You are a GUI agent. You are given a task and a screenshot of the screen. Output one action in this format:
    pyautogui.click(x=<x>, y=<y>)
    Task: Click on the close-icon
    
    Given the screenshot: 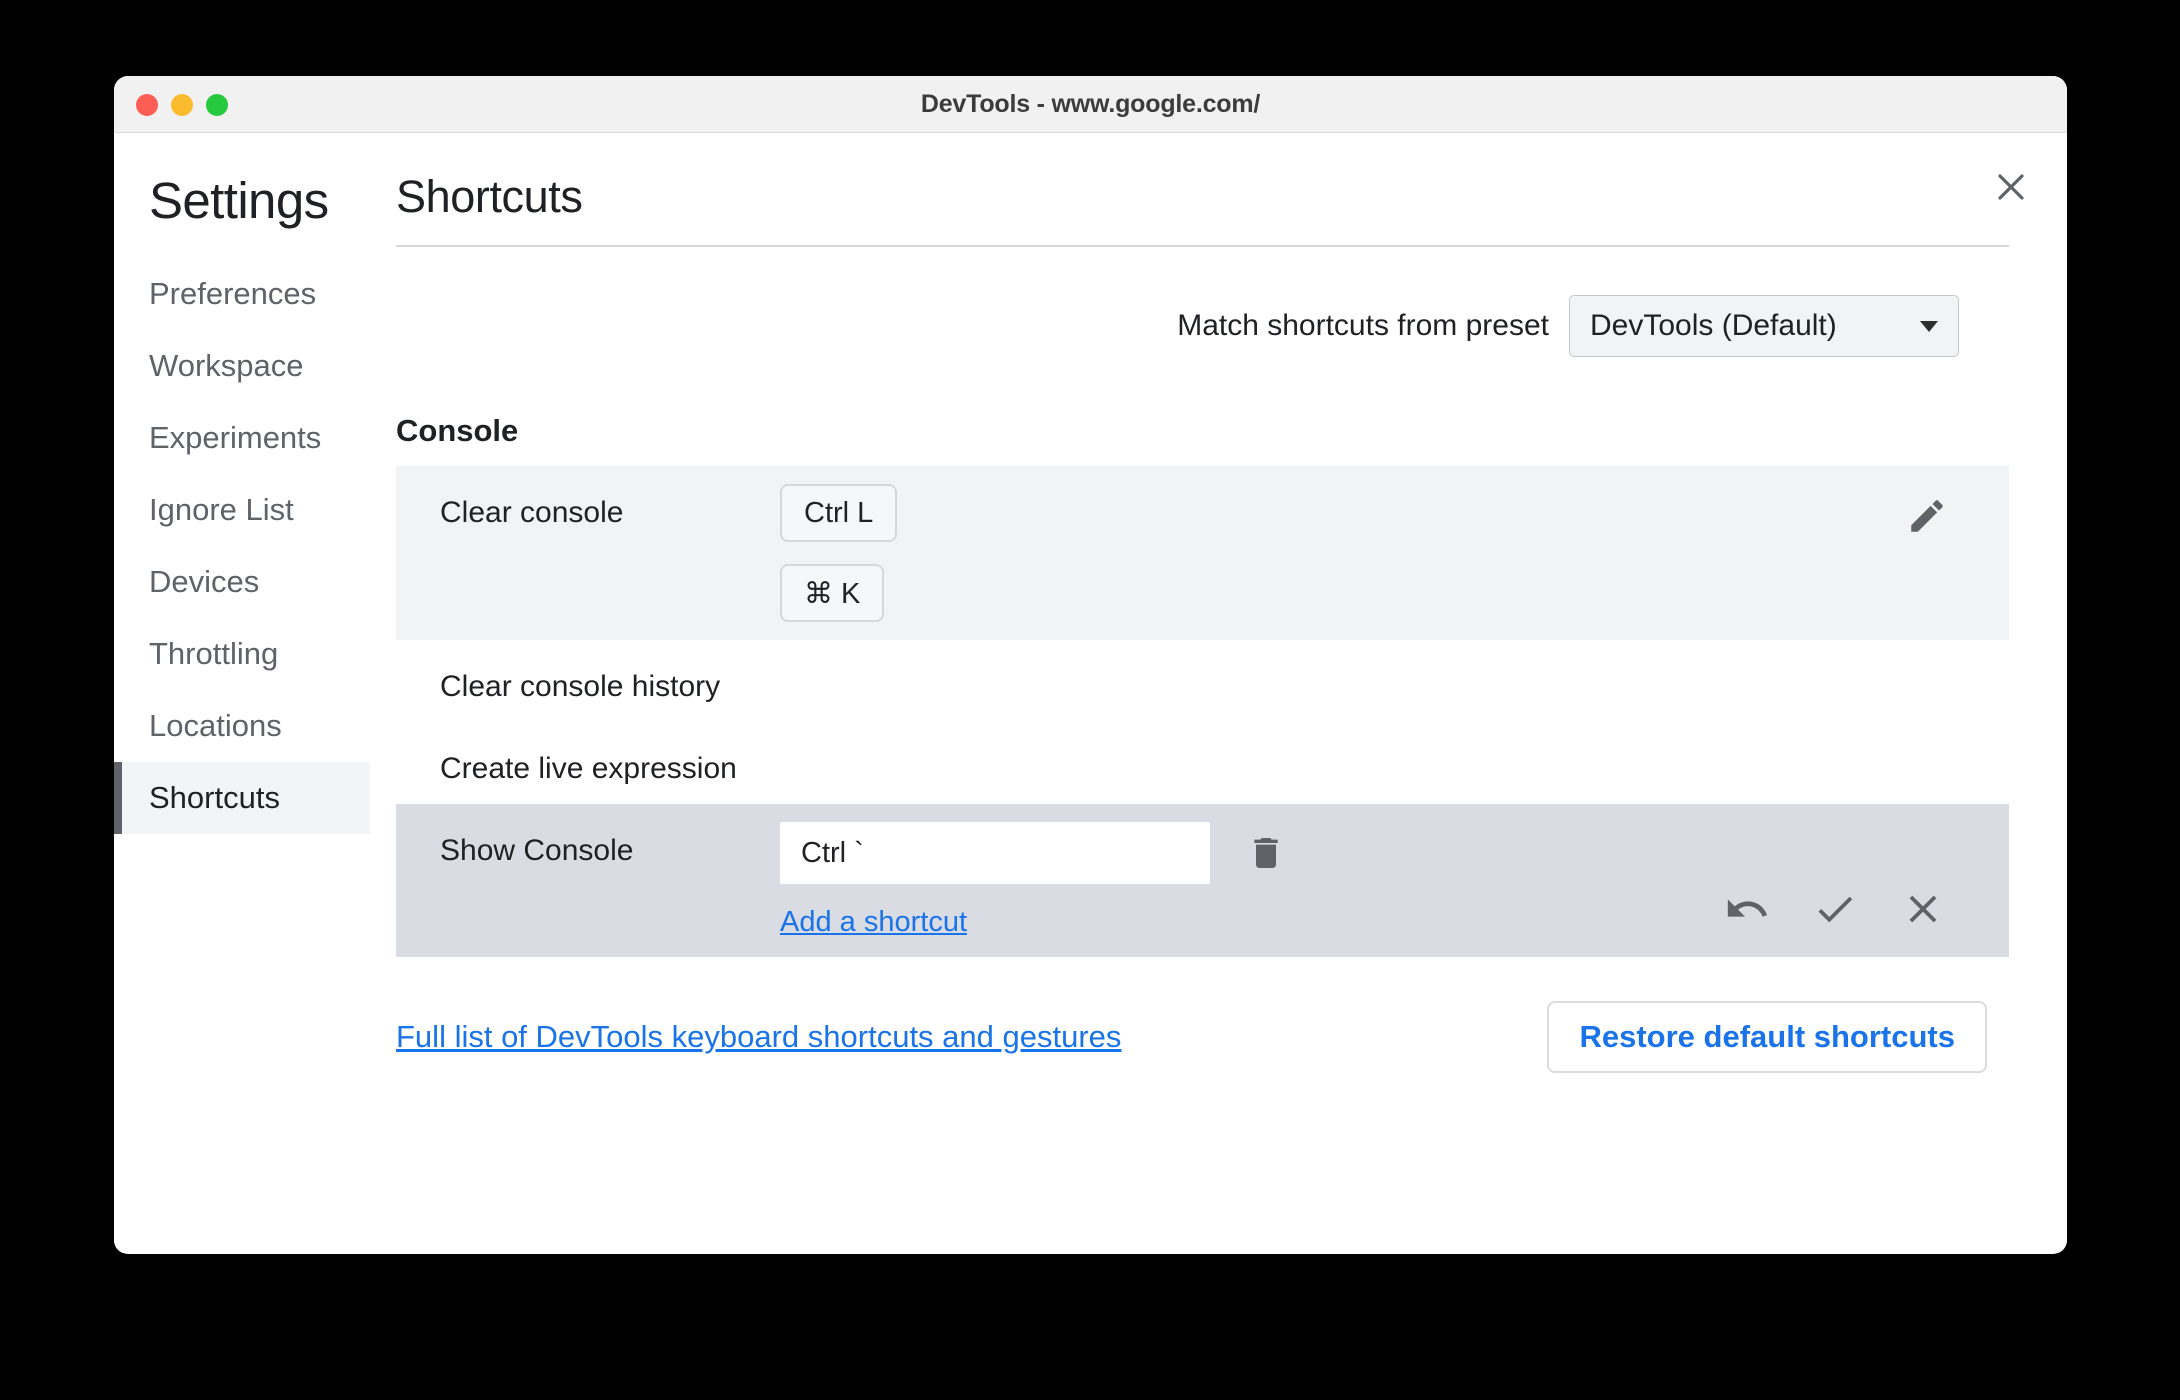 What is the action you would take?
    pyautogui.click(x=2011, y=187)
    